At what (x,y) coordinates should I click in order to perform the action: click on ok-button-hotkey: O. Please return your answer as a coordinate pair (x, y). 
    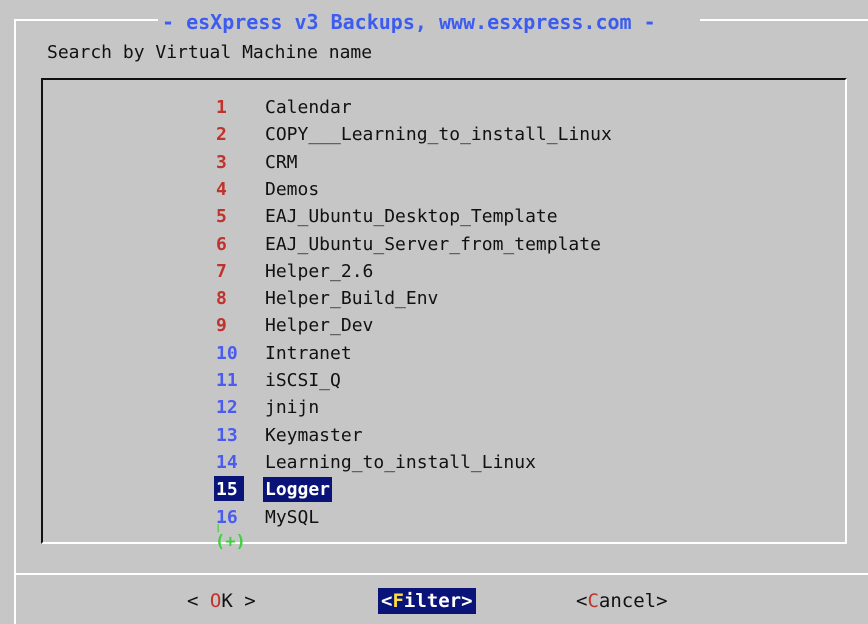
    Looking at the image, I should click on (215, 601).